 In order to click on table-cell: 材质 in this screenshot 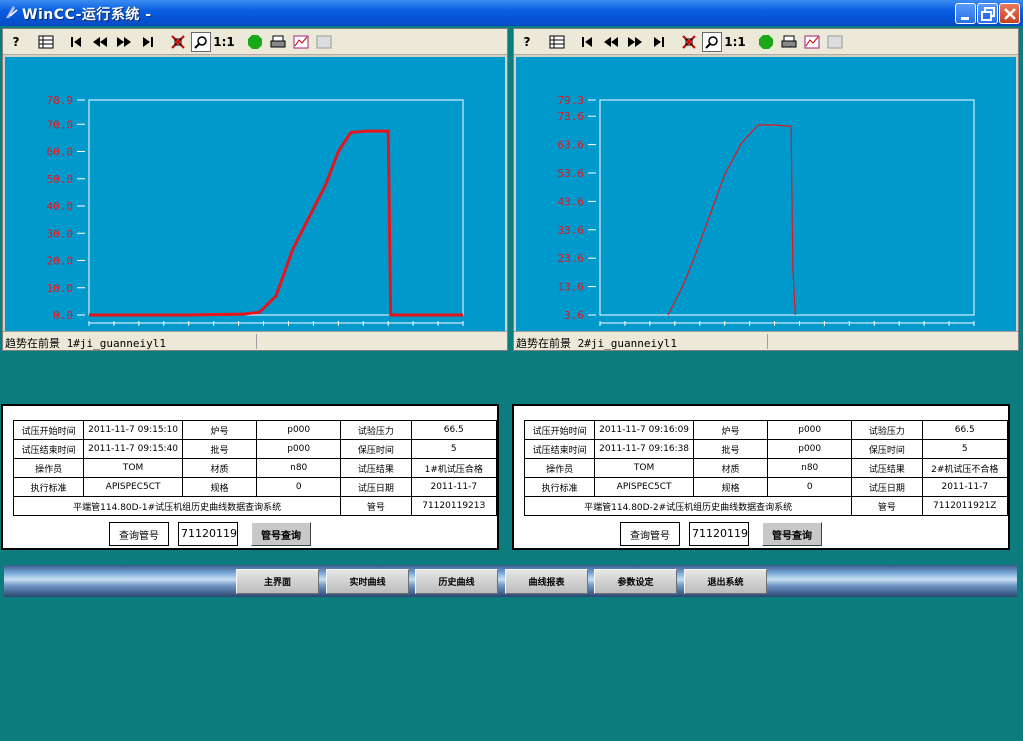, I will do `click(730, 468)`.